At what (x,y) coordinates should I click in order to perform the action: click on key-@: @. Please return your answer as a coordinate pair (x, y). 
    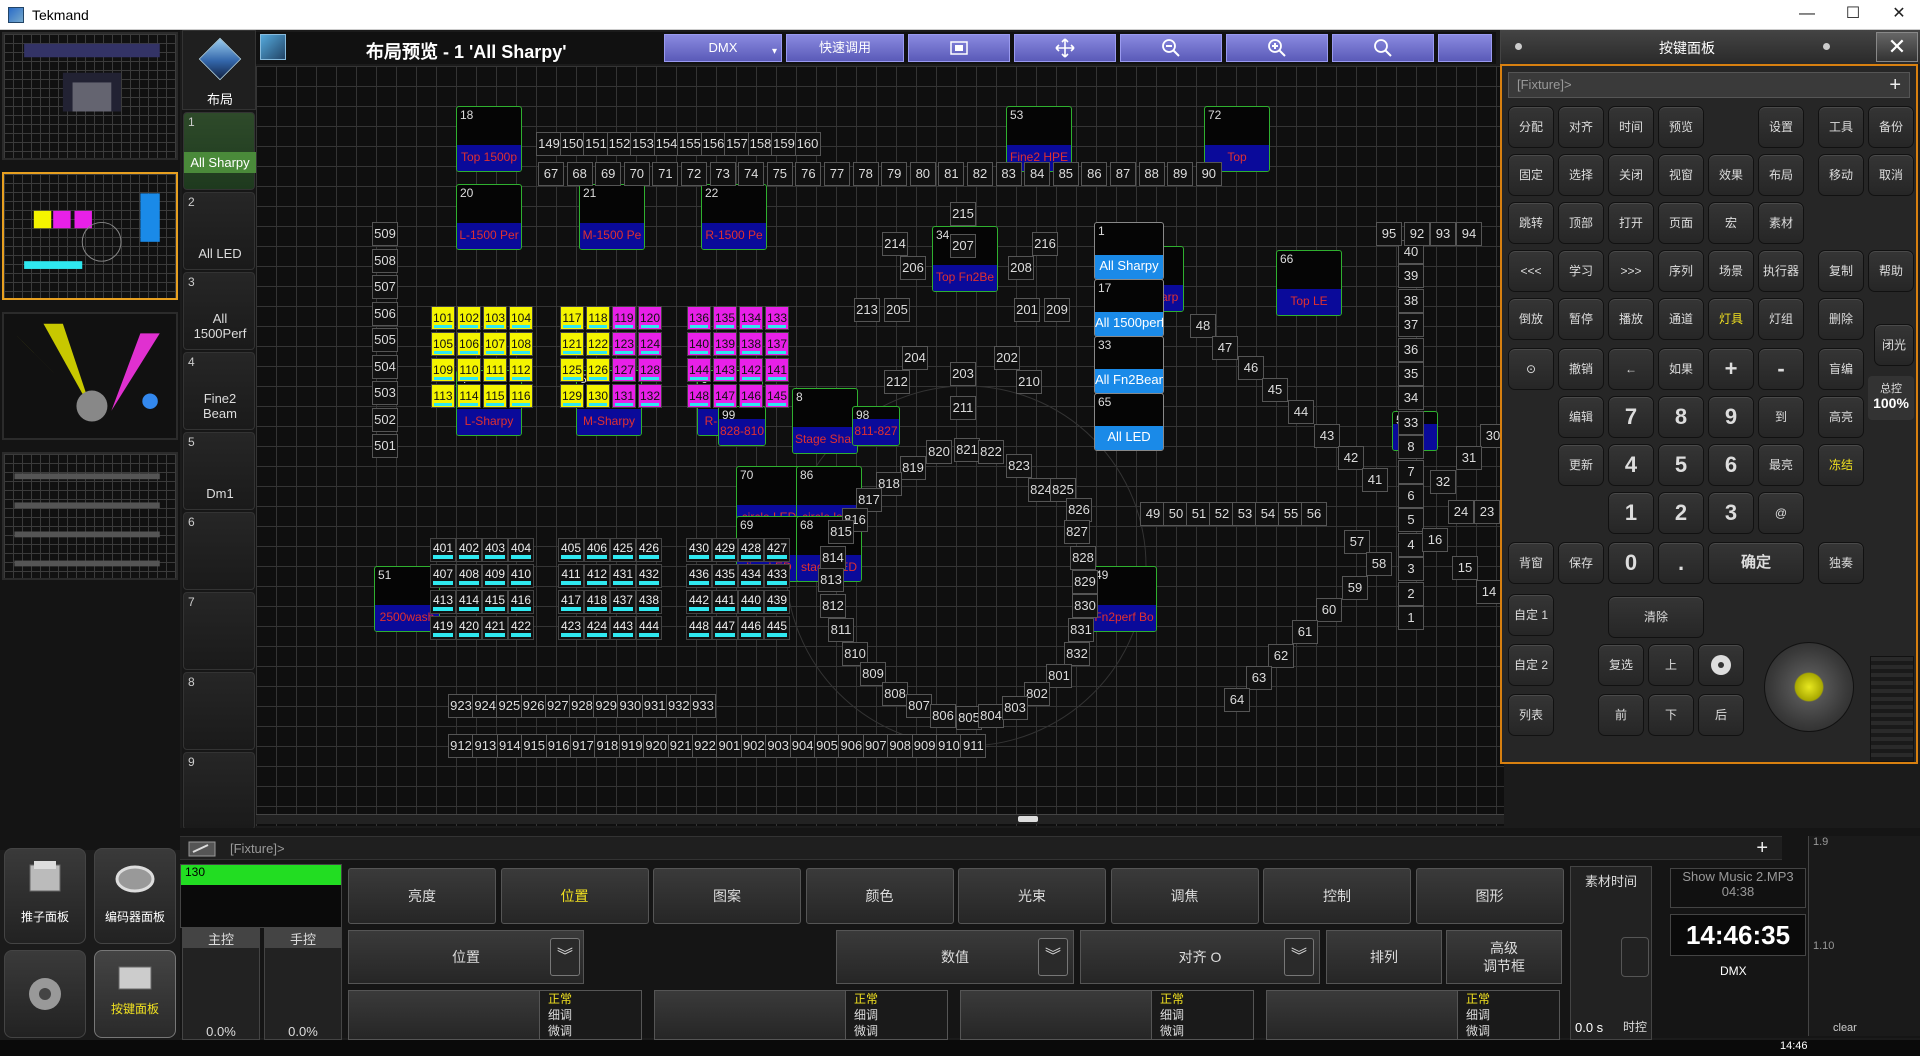
    Looking at the image, I should click on (1781, 513).